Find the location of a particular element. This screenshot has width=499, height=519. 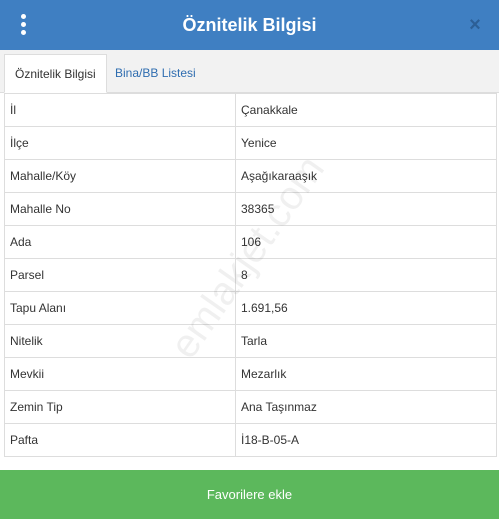

row-value: Aşağıkaraaşık is located at coordinates (366, 176).